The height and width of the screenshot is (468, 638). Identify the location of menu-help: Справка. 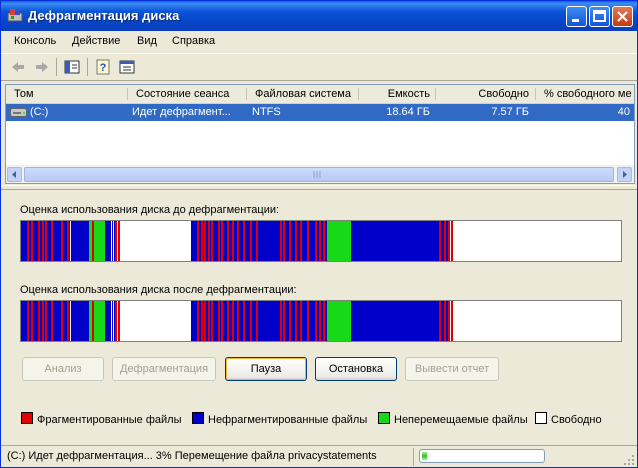
(193, 41).